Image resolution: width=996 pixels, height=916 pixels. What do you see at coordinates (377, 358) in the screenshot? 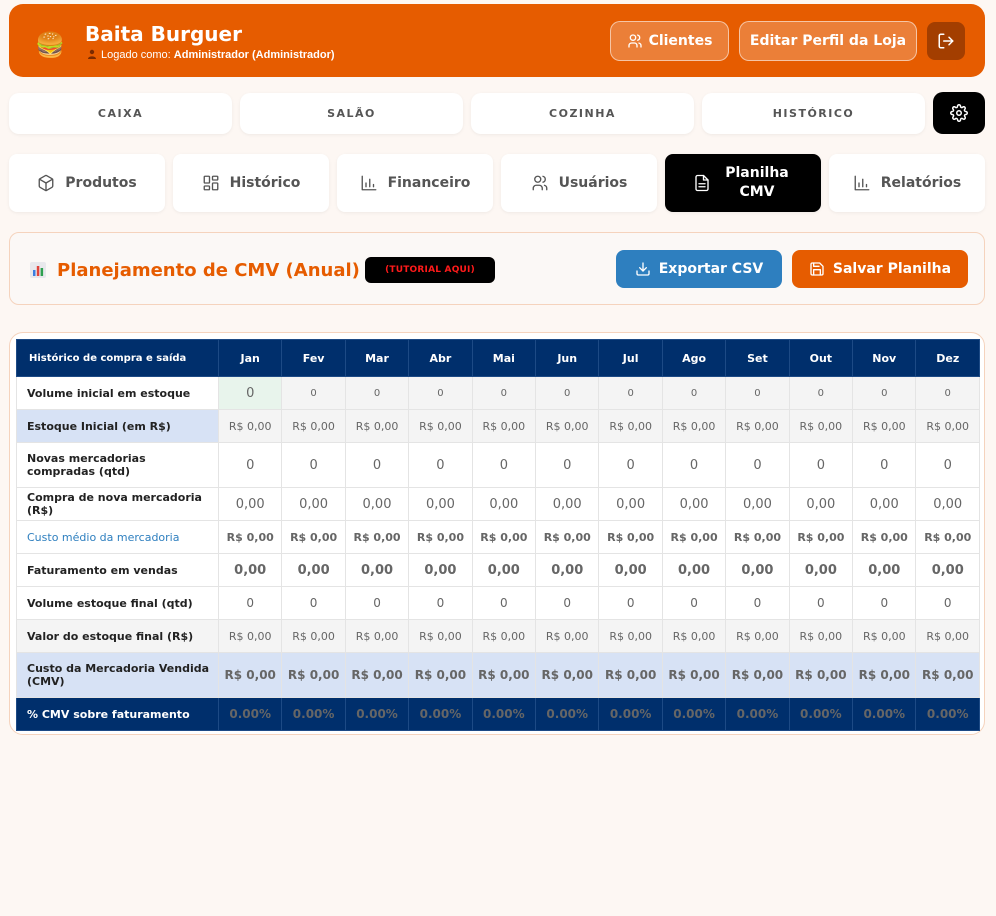
I see `month-header: Mar` at bounding box center [377, 358].